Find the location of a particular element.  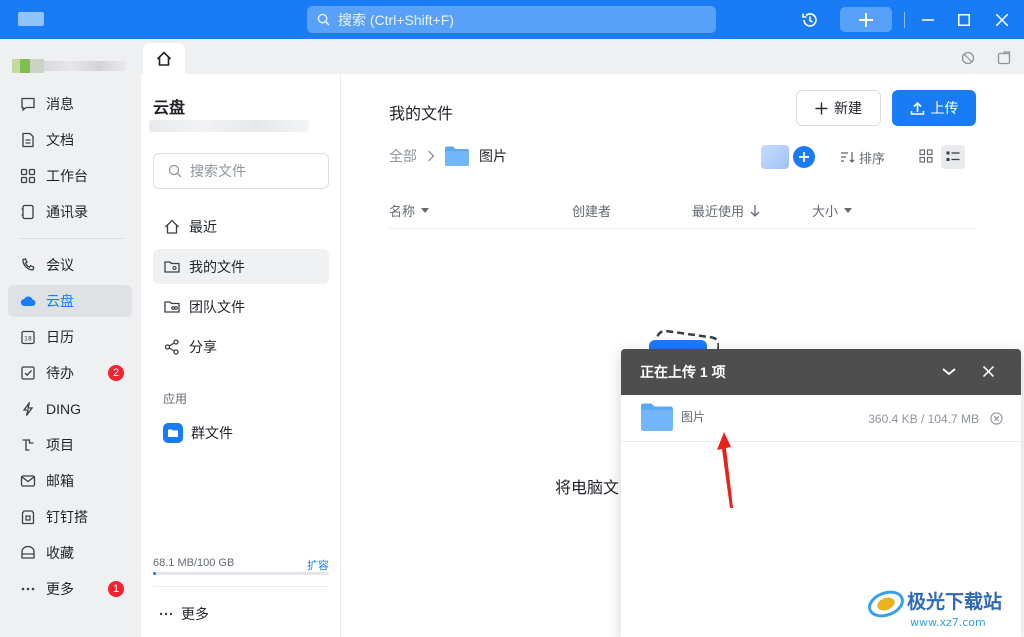

grid-view-button is located at coordinates (926, 157).